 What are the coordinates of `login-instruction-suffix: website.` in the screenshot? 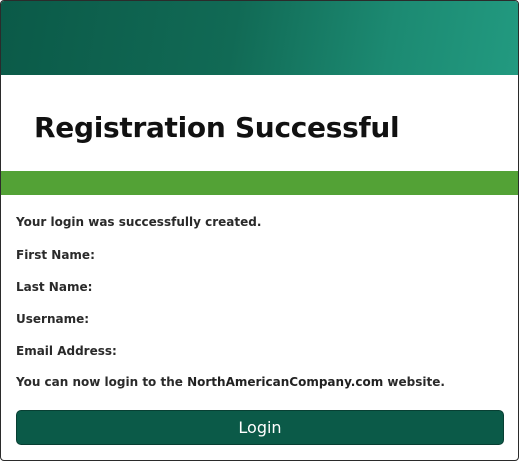 It's located at (414, 382).